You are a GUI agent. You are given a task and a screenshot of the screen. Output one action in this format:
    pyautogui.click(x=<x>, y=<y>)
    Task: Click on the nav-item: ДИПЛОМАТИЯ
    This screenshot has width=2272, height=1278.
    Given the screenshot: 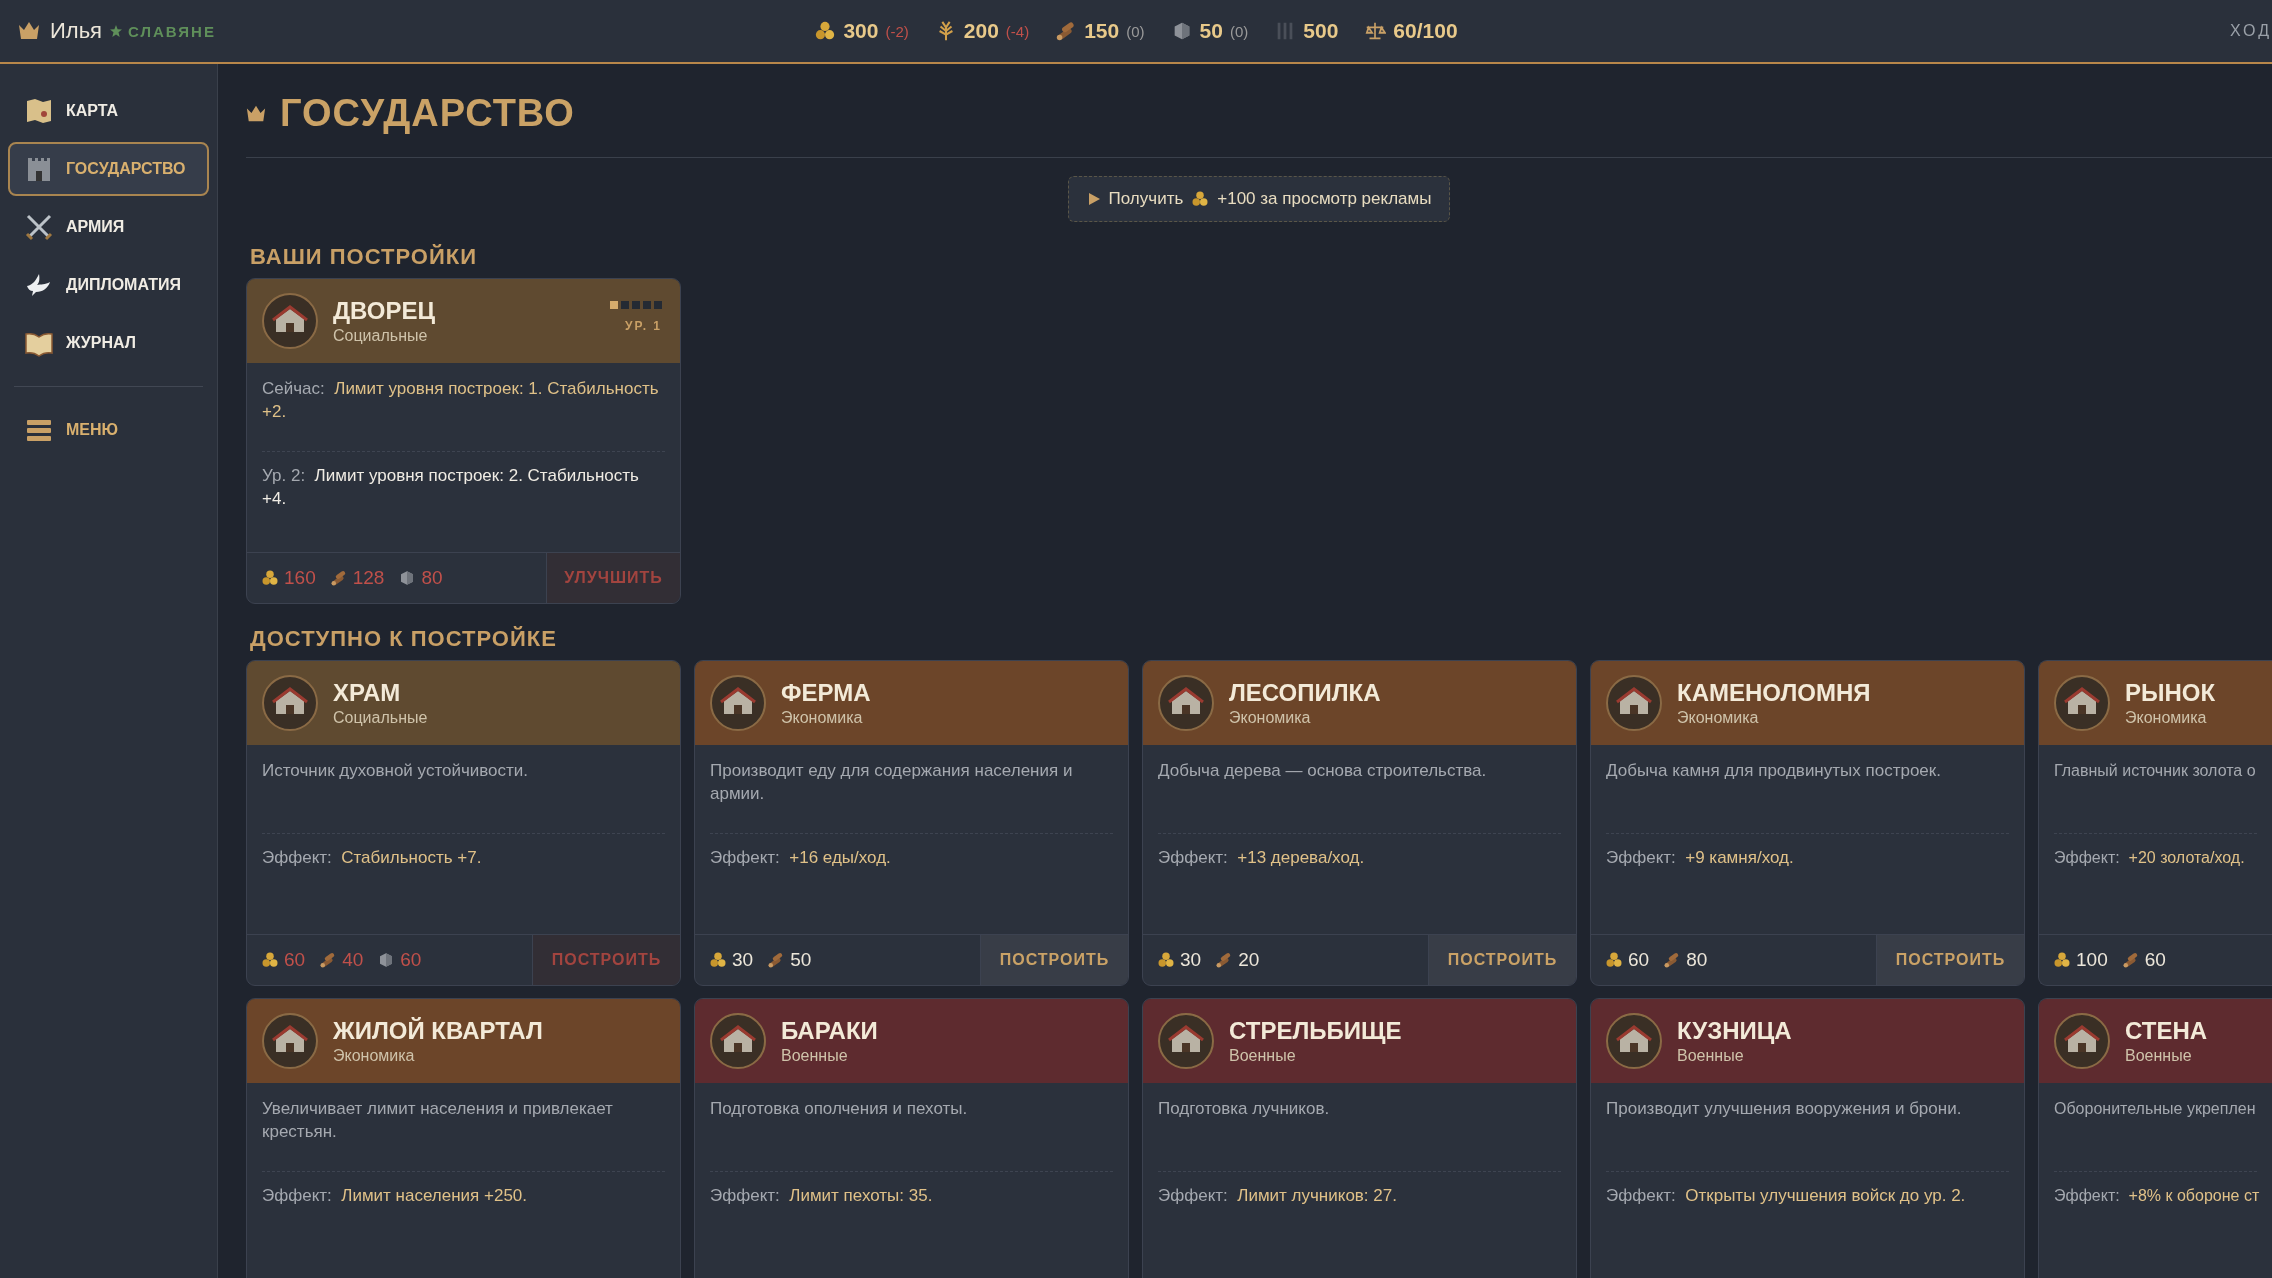 What is the action you would take?
    pyautogui.click(x=108, y=285)
    